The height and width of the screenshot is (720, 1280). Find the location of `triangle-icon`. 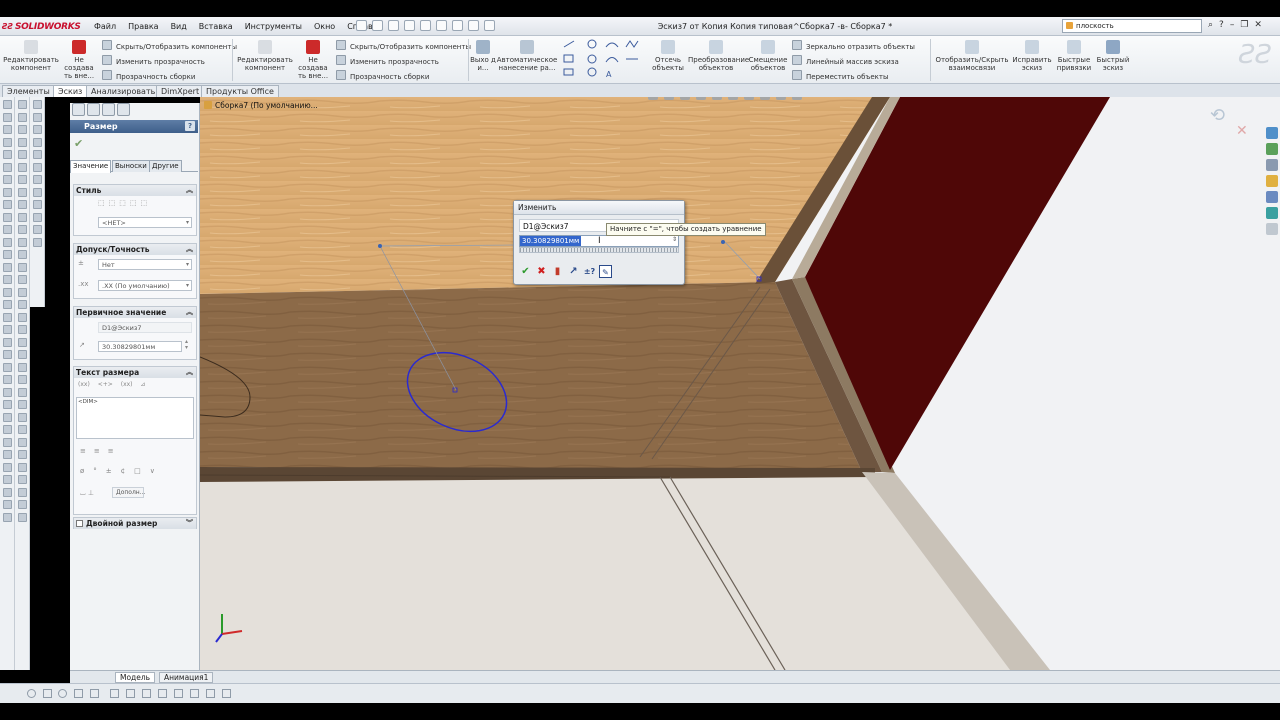

triangle-icon is located at coordinates (226, 693).